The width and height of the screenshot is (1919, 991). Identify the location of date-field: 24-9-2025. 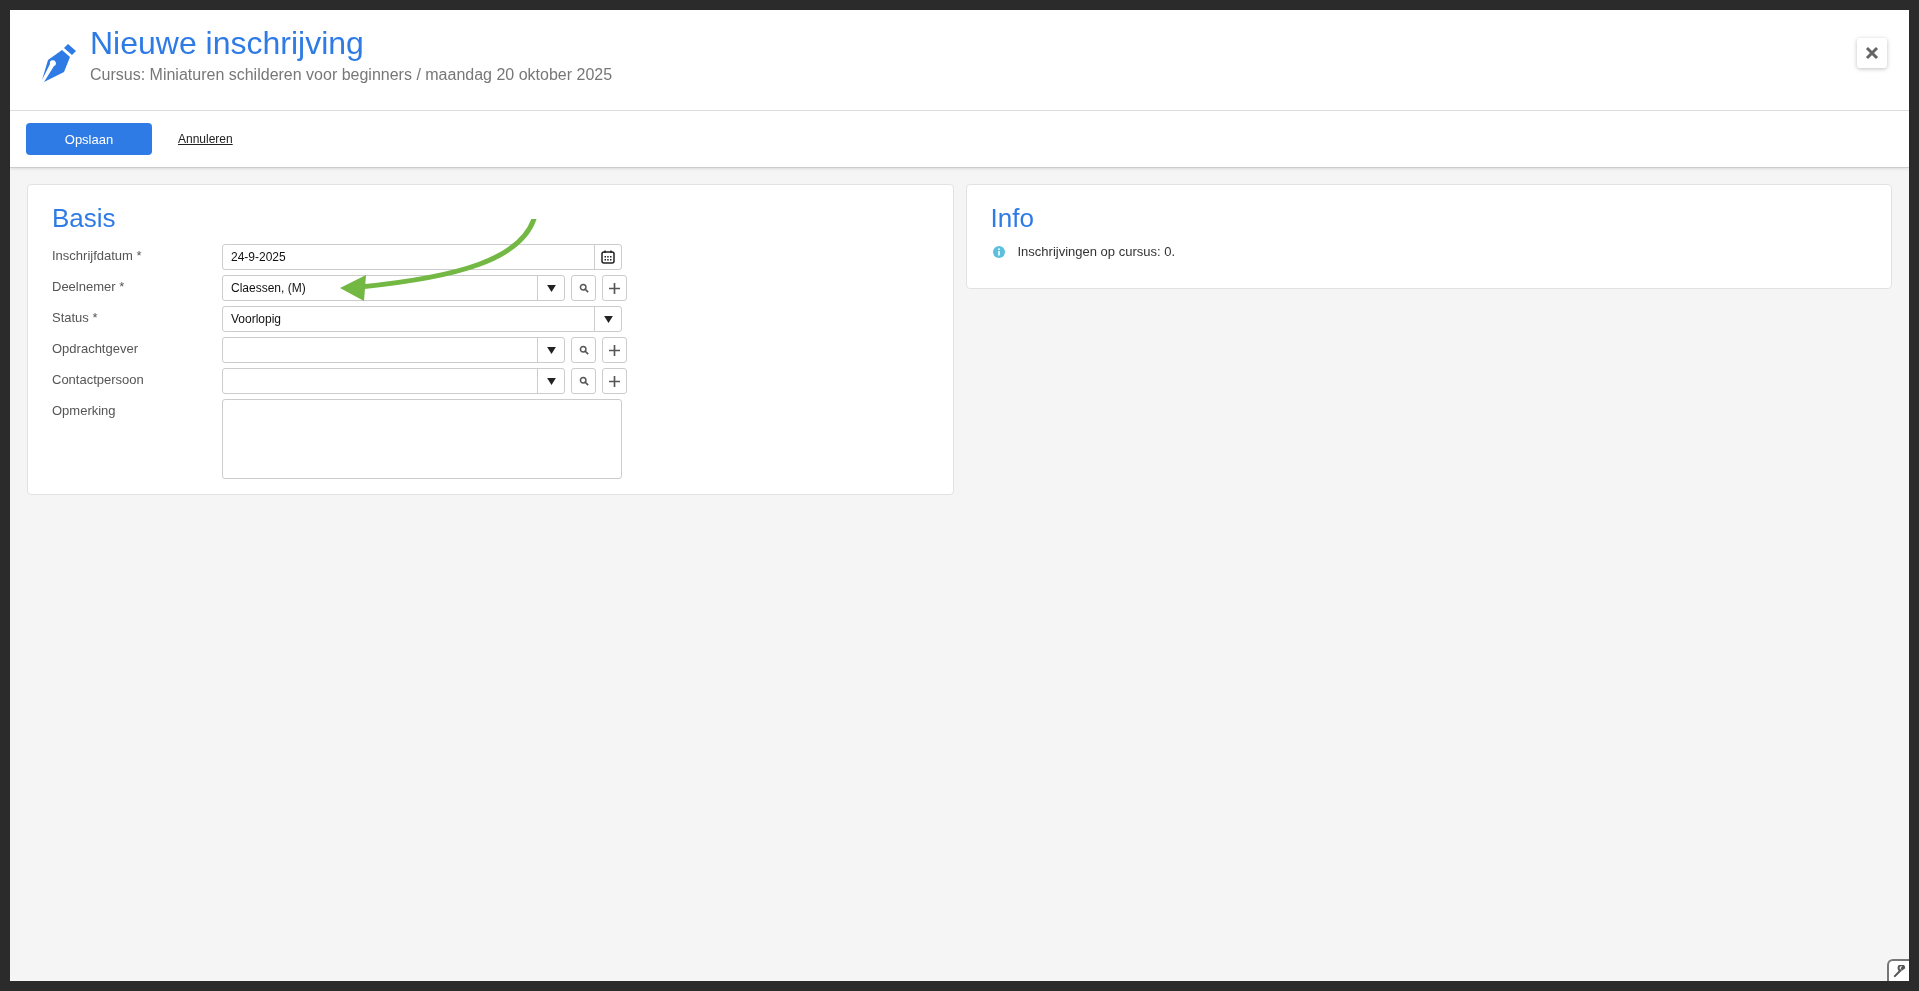
(422, 257).